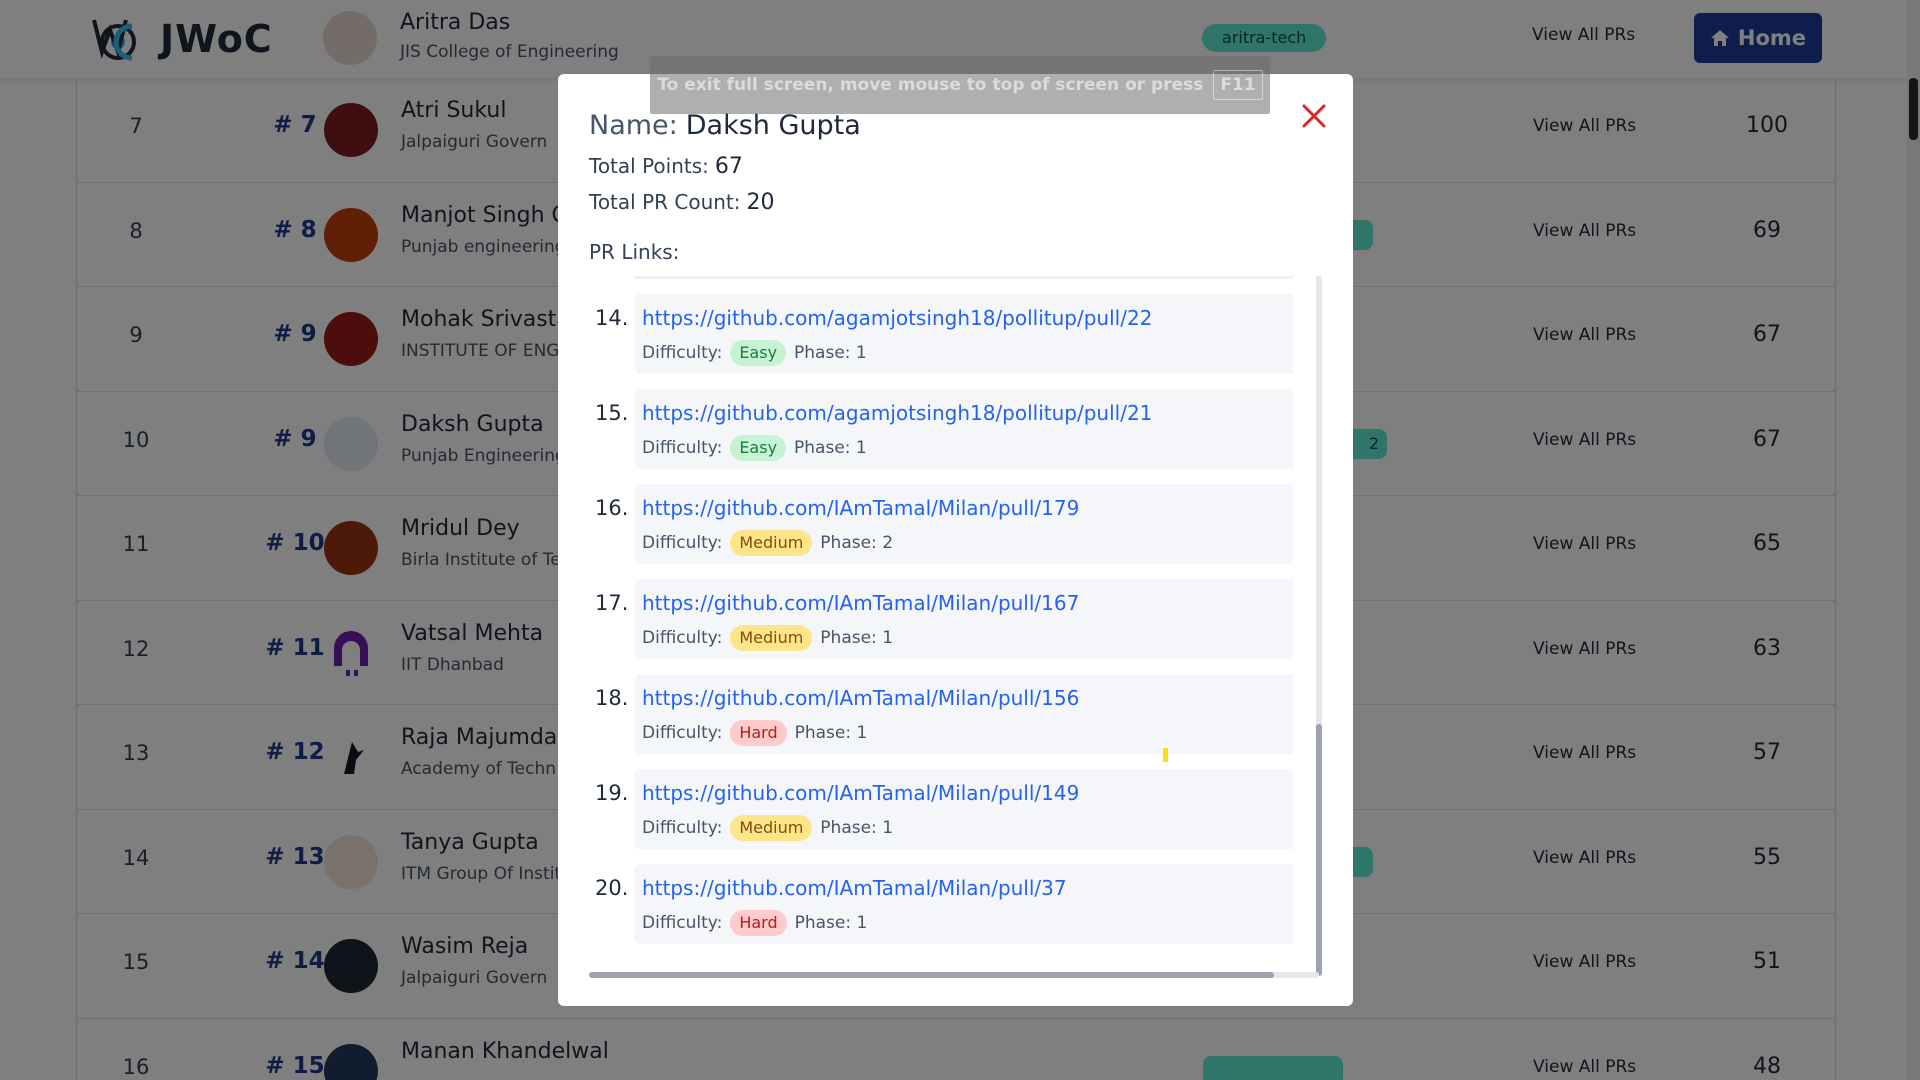  I want to click on pr-meta: Difficulty: Medium Phase: 2, so click(767, 543).